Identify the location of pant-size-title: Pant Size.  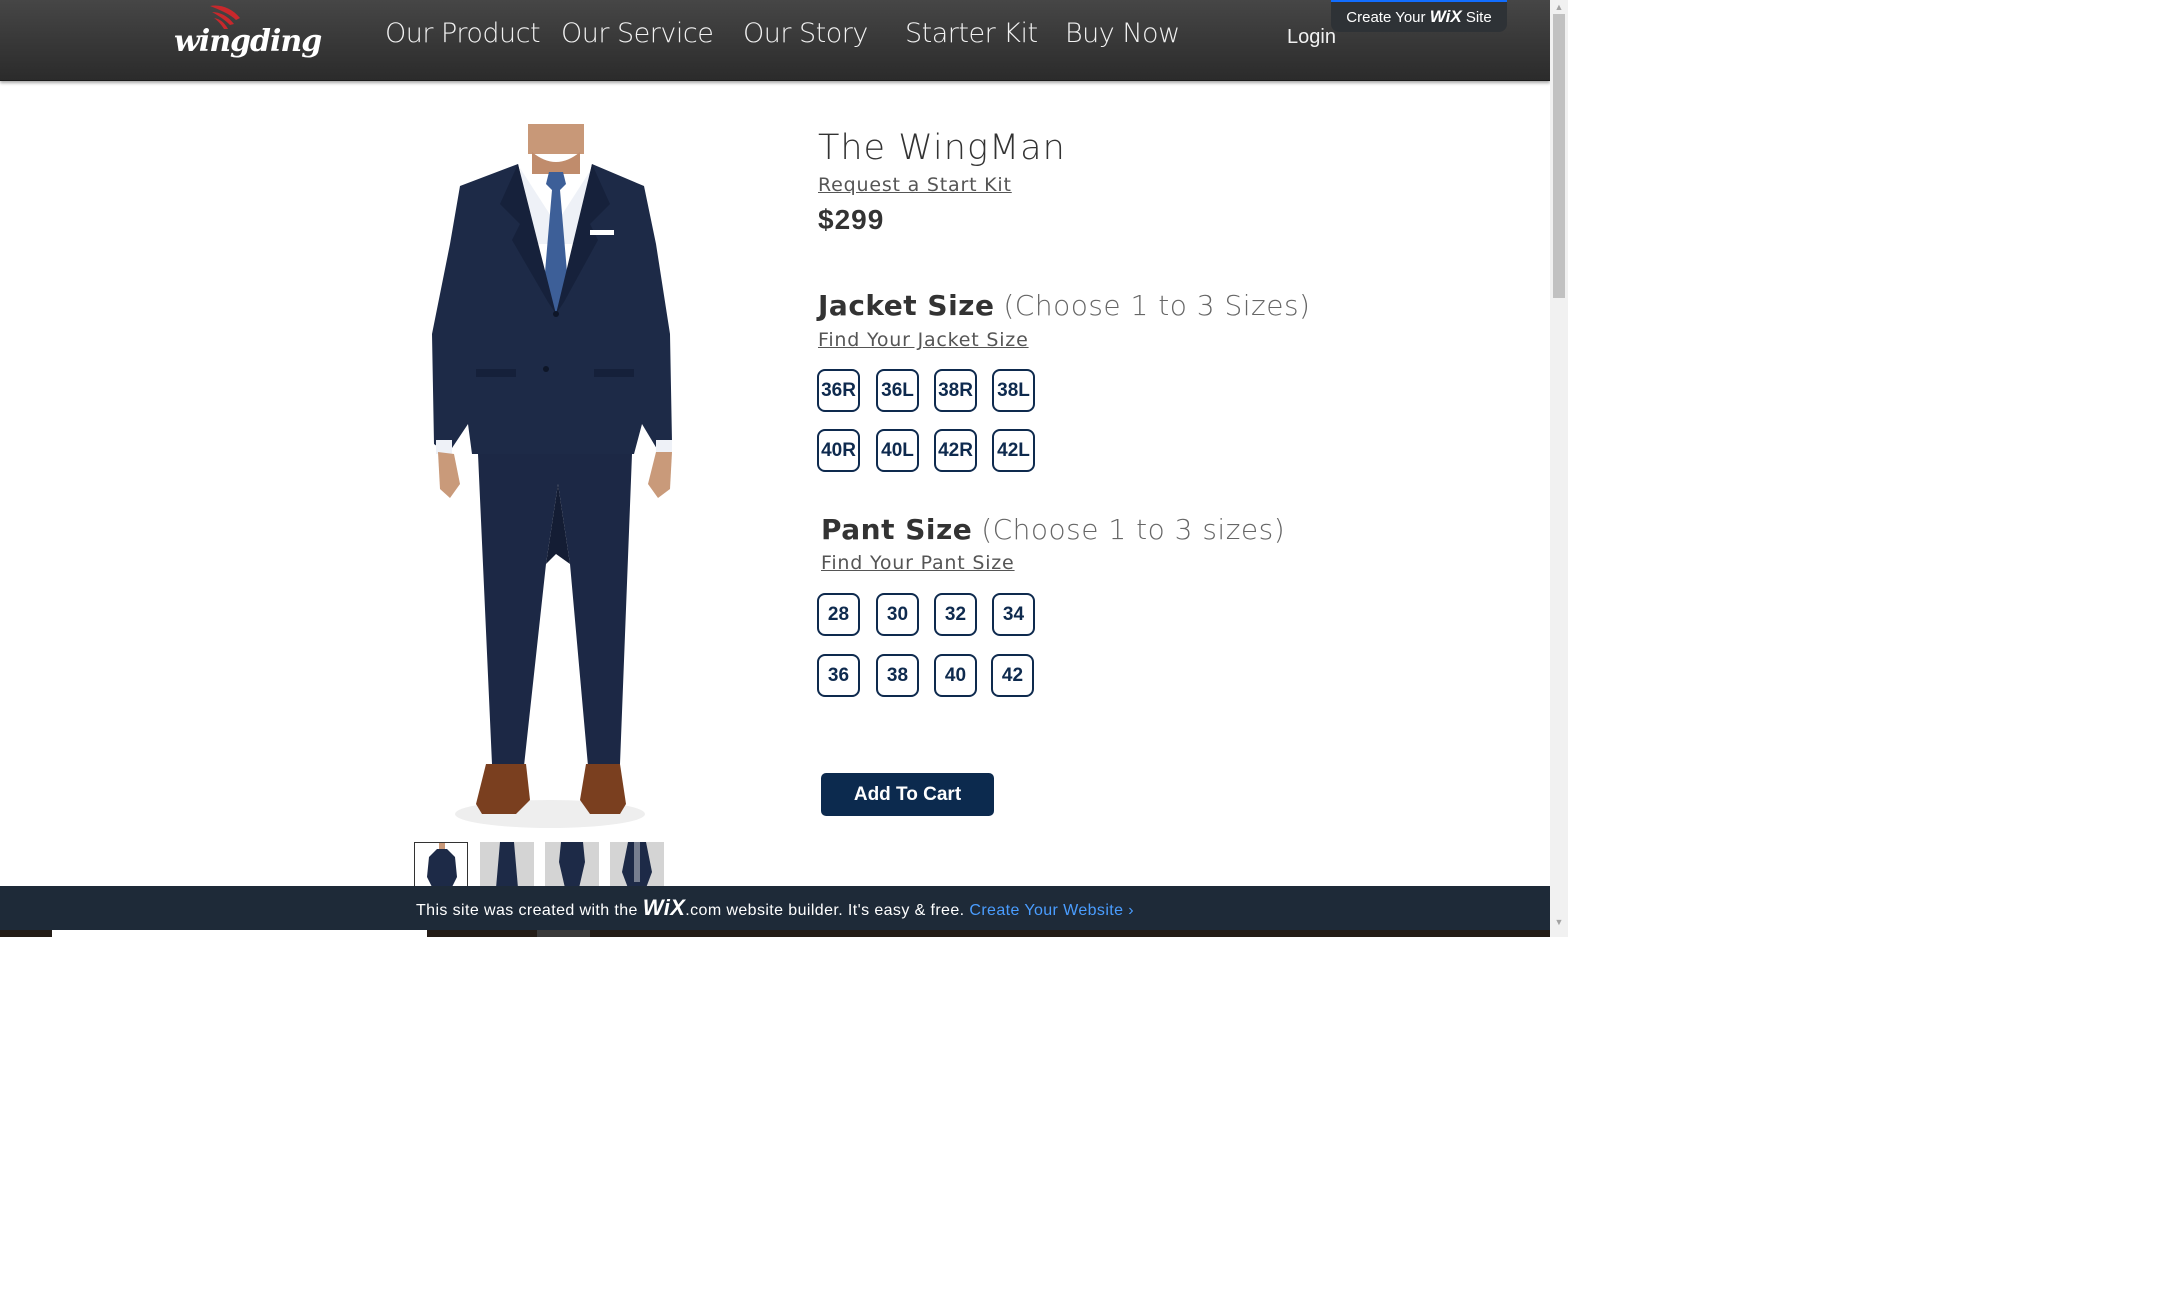
(897, 529).